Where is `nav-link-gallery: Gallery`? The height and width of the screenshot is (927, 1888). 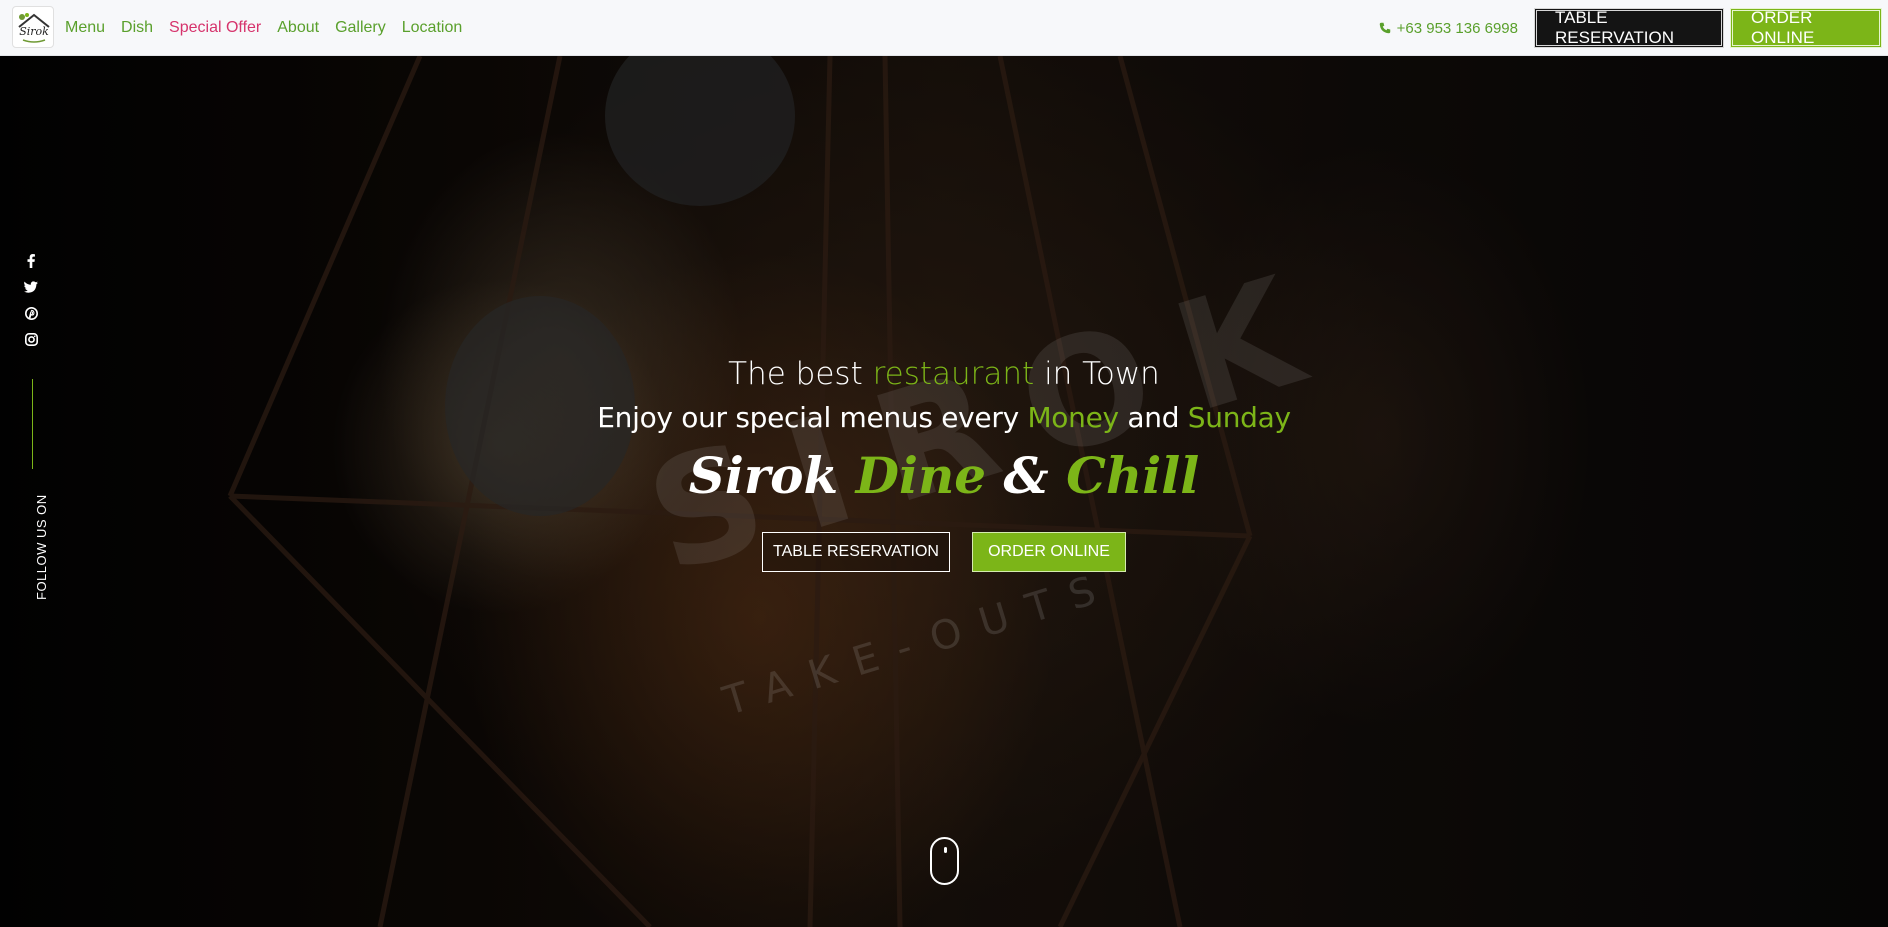
nav-link-gallery: Gallery is located at coordinates (360, 28).